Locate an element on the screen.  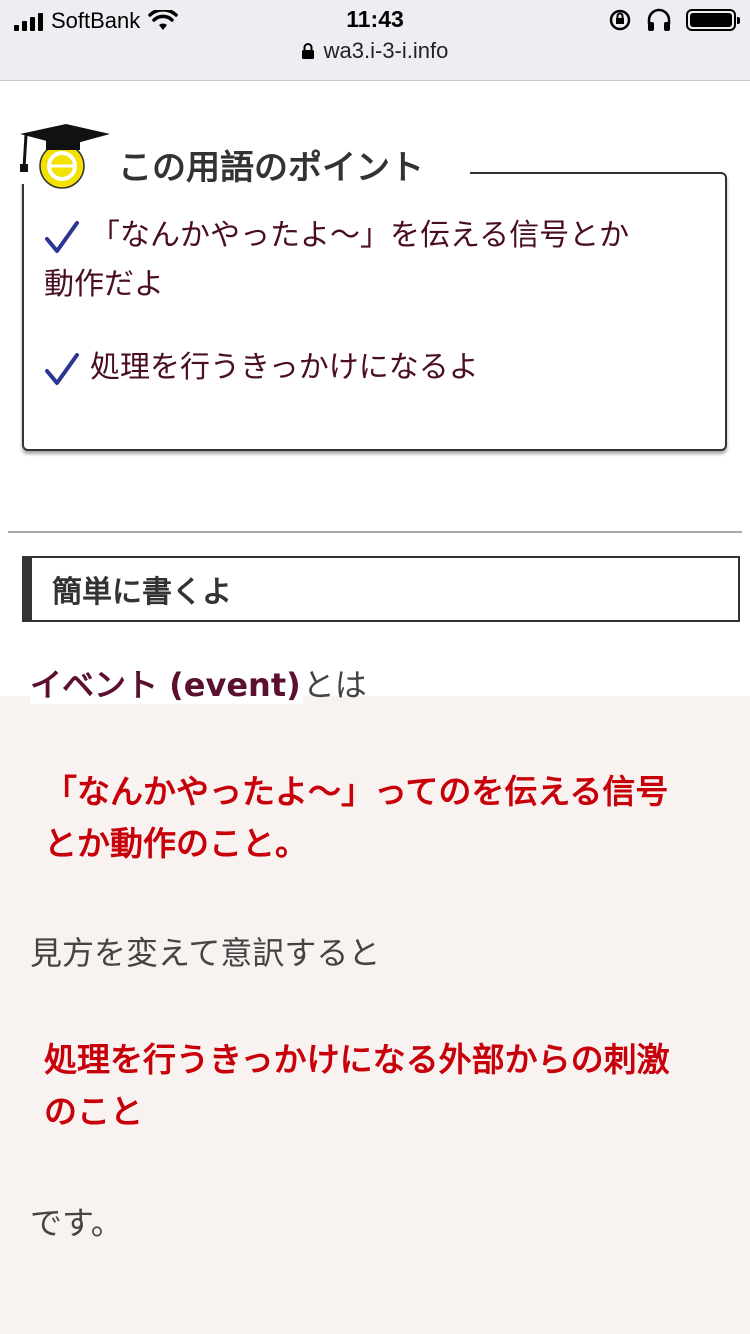
status-bar: SoftBank 11:43 wa3.i-3-i.info is located at coordinates (375, 40).